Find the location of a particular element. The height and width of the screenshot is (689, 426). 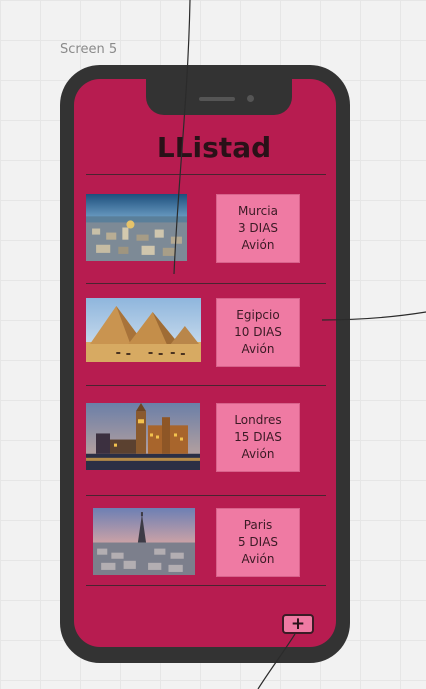

destination-duration: 5 DIAS is located at coordinates (258, 542).